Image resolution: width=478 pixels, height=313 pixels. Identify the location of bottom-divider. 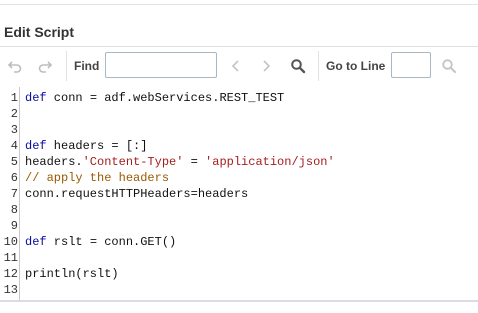
(239, 301).